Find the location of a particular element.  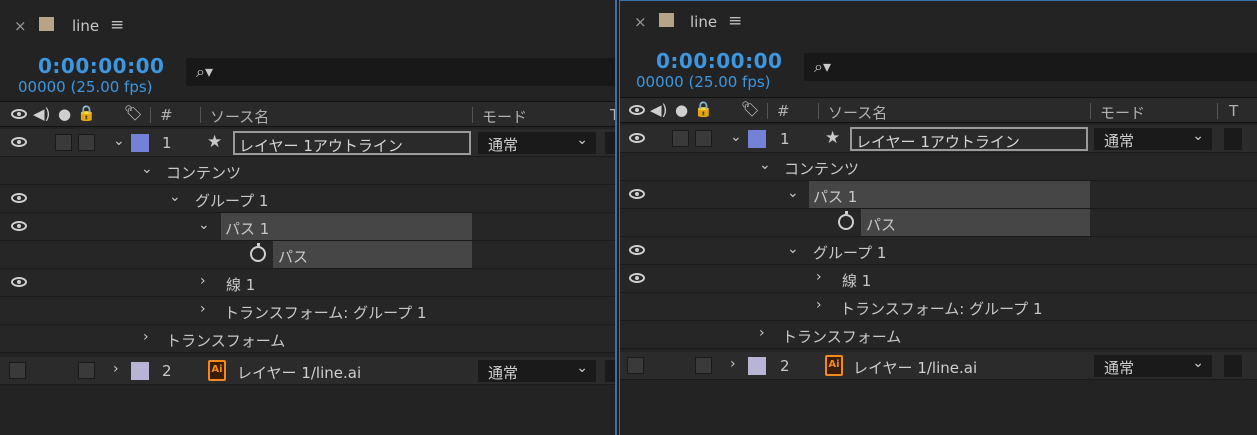

column-divider is located at coordinates (818, 111).